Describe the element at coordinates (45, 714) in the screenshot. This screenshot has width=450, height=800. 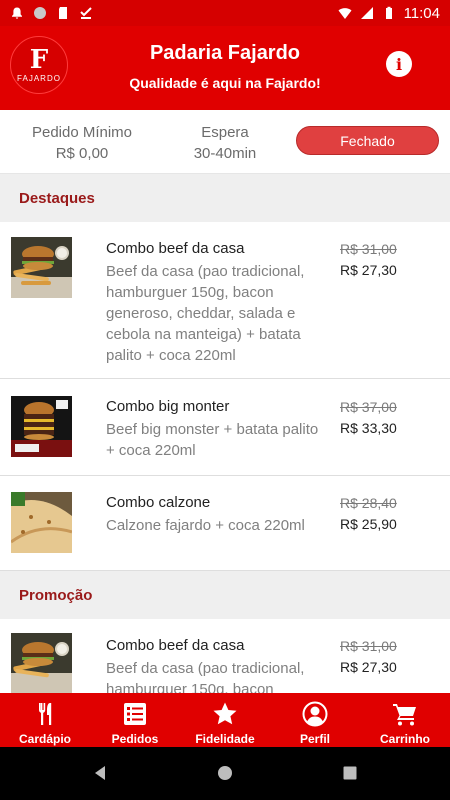
I see `cutlery-icon` at that location.